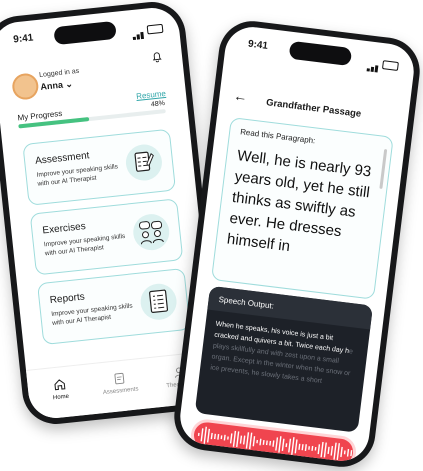 The image size is (423, 471). I want to click on clipboard-icon, so click(119, 378).